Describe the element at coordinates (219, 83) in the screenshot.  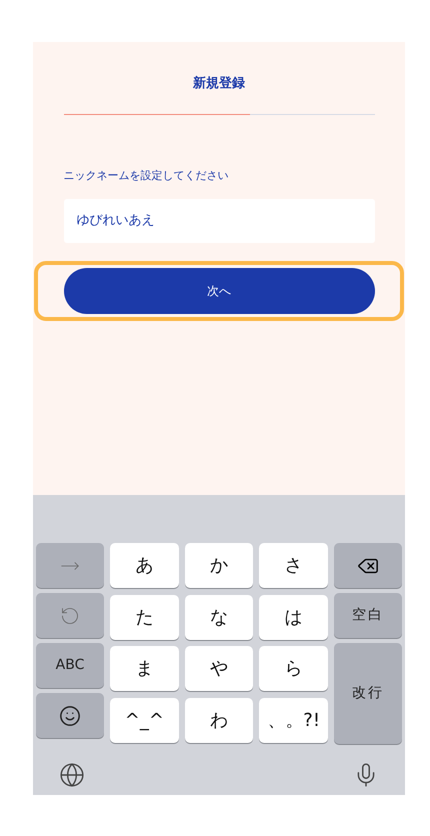
I see `page-title: 新規登録` at that location.